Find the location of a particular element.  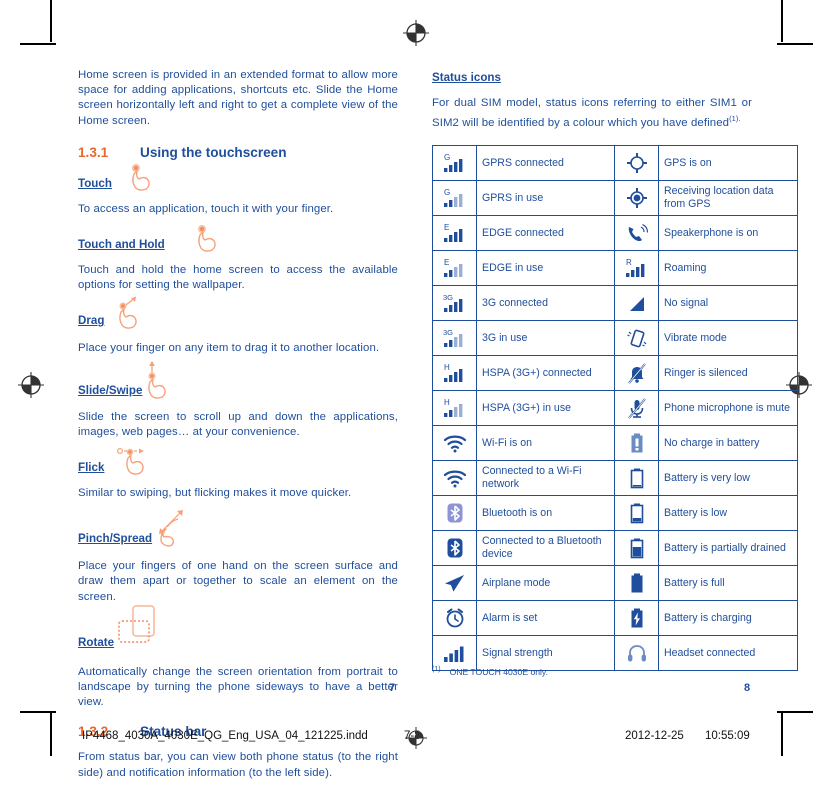

gps-receiving-icon is located at coordinates (636, 198).